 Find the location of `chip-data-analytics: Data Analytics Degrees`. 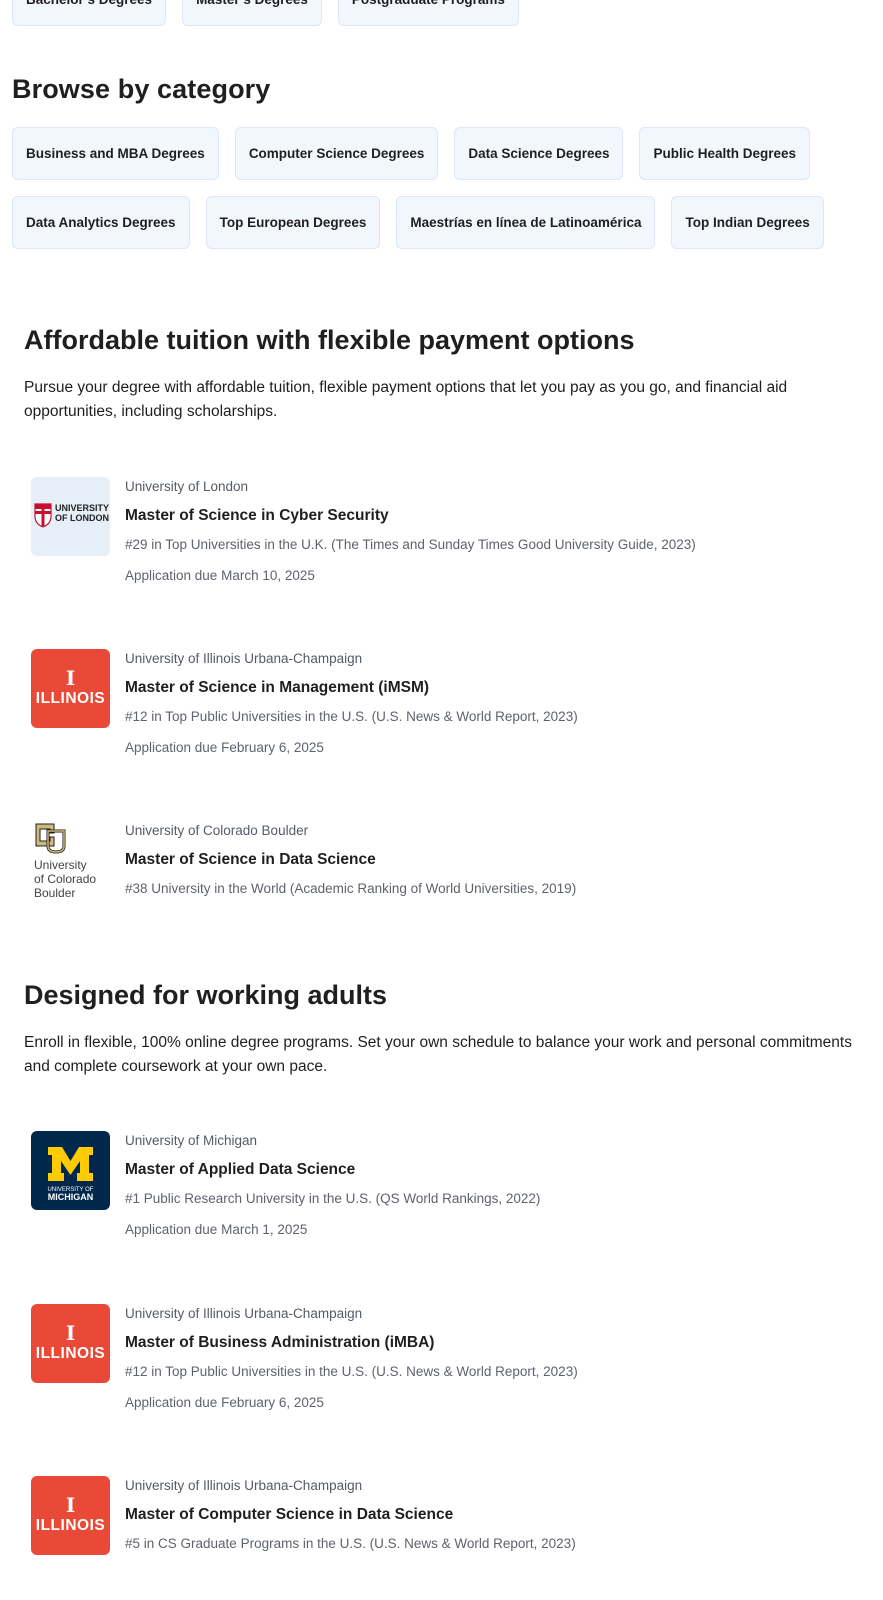

chip-data-analytics: Data Analytics Degrees is located at coordinates (101, 222).